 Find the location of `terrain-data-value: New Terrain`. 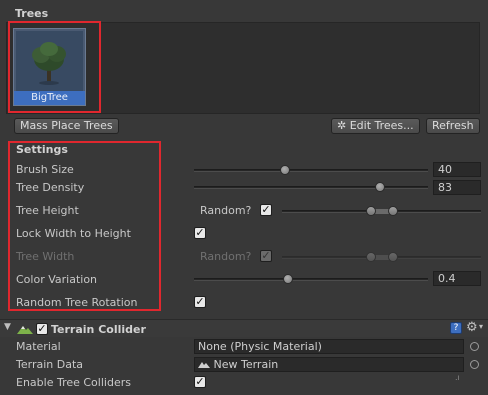

terrain-data-value: New Terrain is located at coordinates (246, 364).